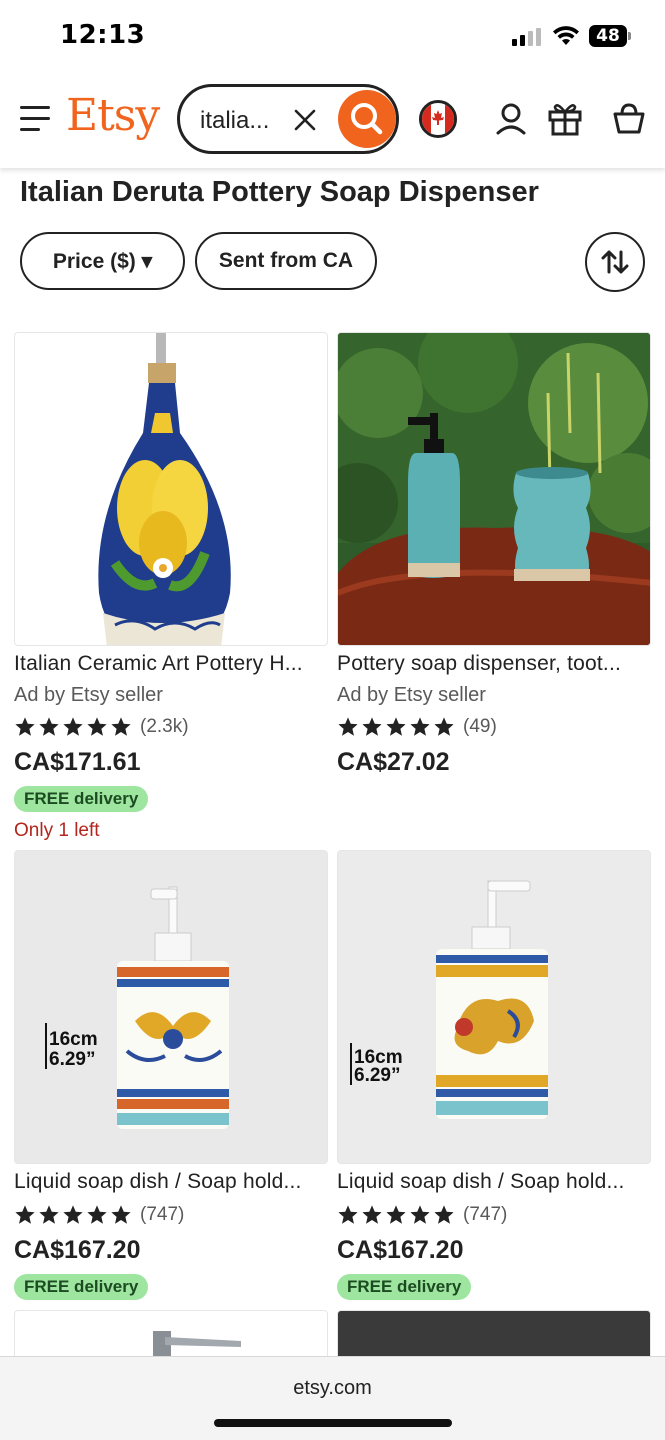 This screenshot has width=665, height=1440. Describe the element at coordinates (629, 36) in the screenshot. I see `battery-tip` at that location.